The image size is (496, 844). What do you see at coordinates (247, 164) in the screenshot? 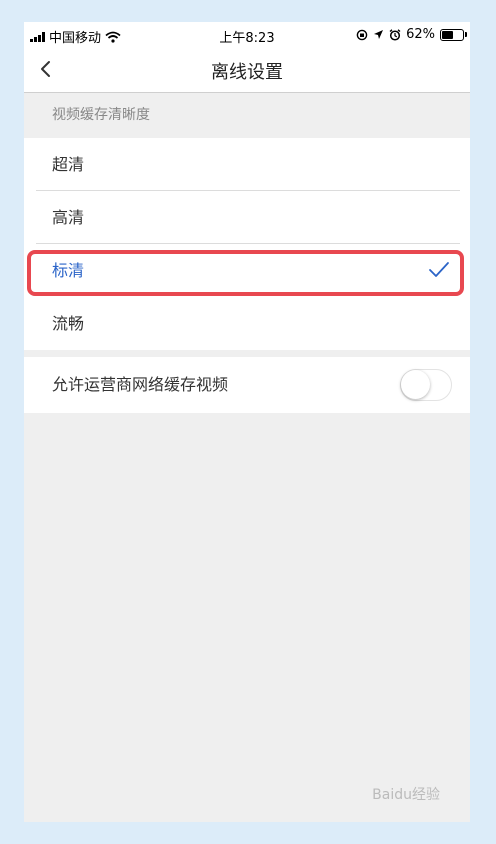
I see `option-super-hd: 超清` at bounding box center [247, 164].